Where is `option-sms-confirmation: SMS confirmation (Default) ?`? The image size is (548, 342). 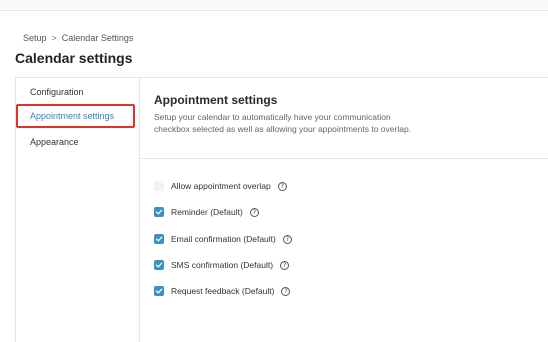 option-sms-confirmation: SMS confirmation (Default) ? is located at coordinates (222, 265).